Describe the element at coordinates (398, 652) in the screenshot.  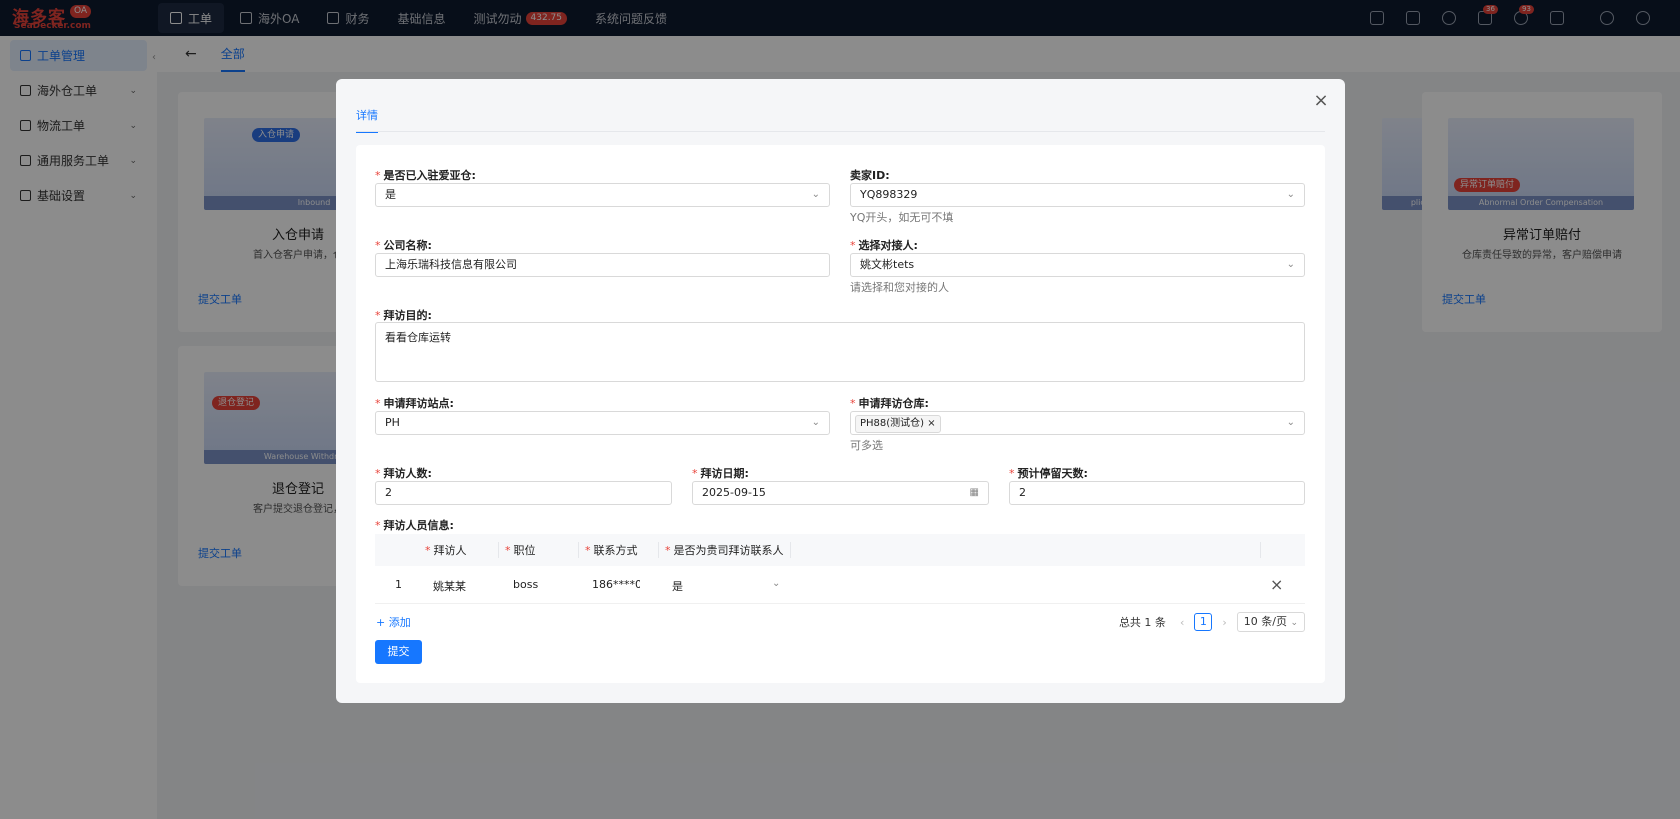
I see `submit-button: 提交` at that location.